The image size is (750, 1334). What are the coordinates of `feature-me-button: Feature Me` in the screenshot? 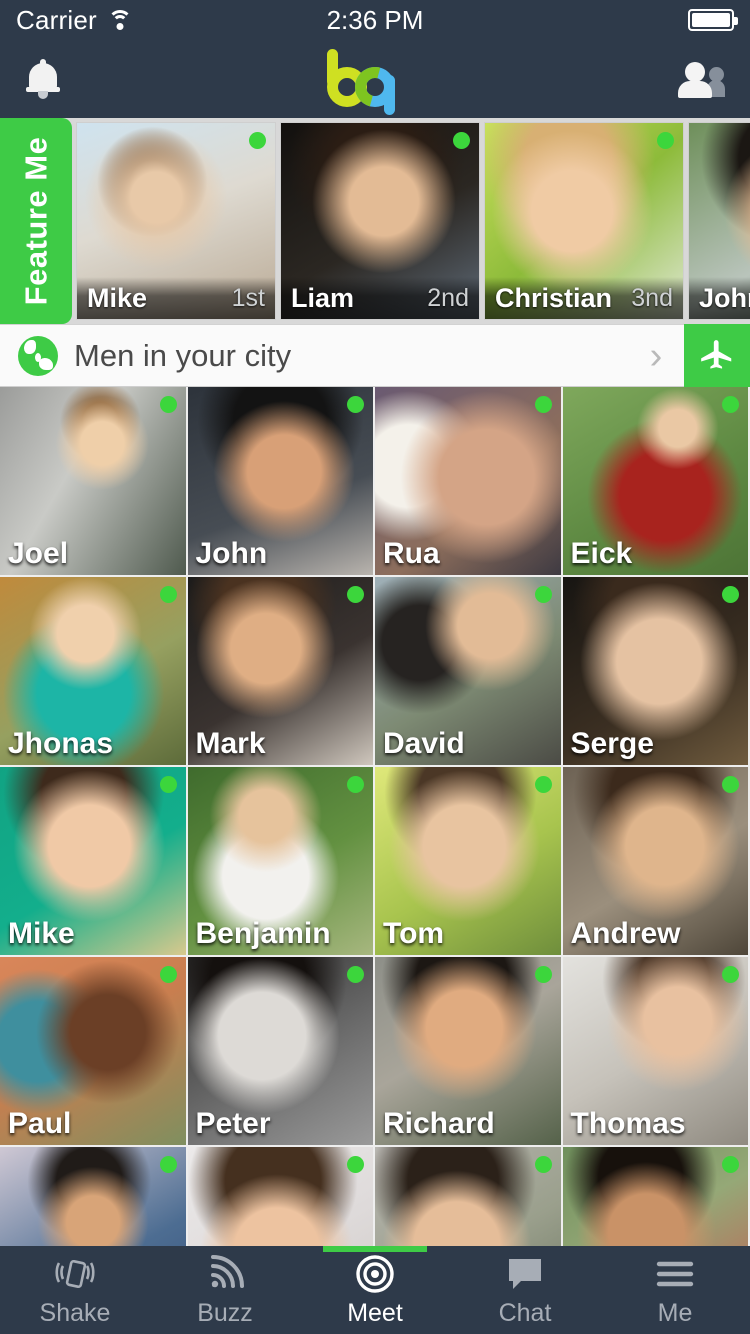 It's located at (36, 221).